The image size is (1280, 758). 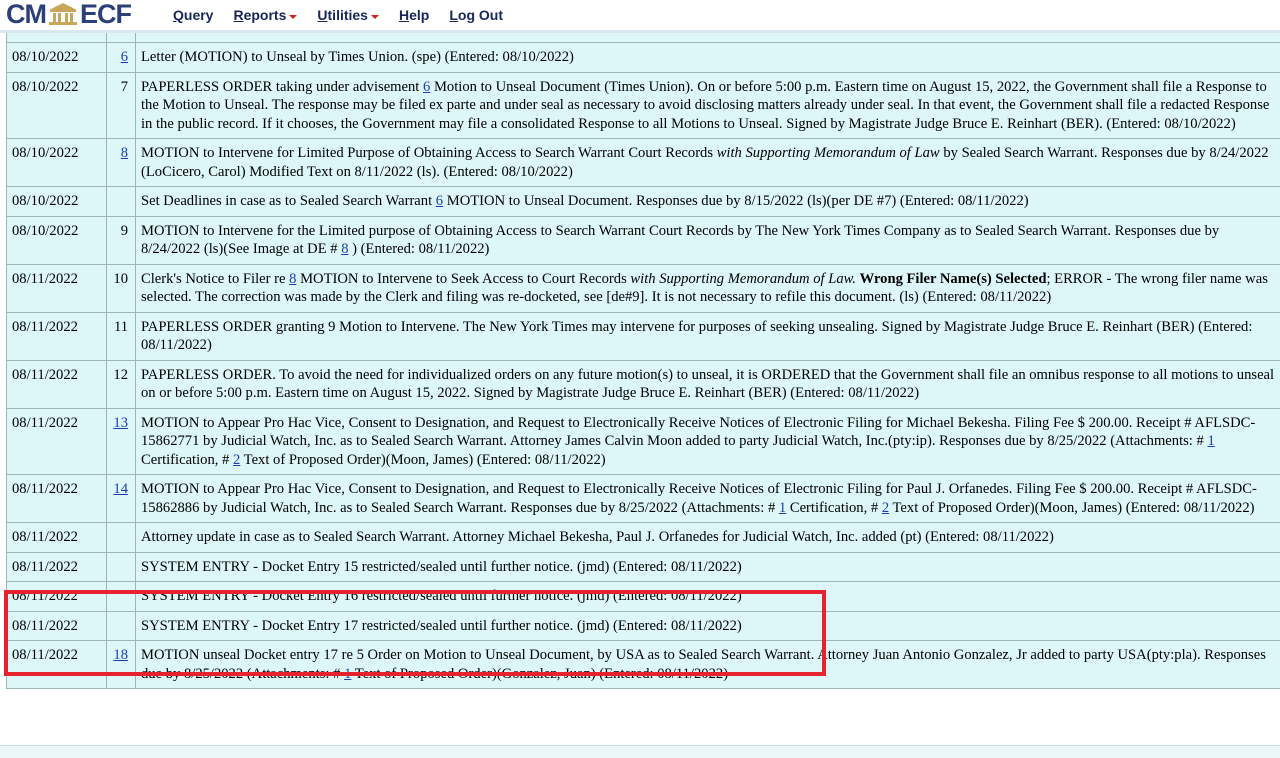 What do you see at coordinates (640, 16) in the screenshot?
I see `top-menu-bar: CM ECF Query Reports Utilities Help Log Out` at bounding box center [640, 16].